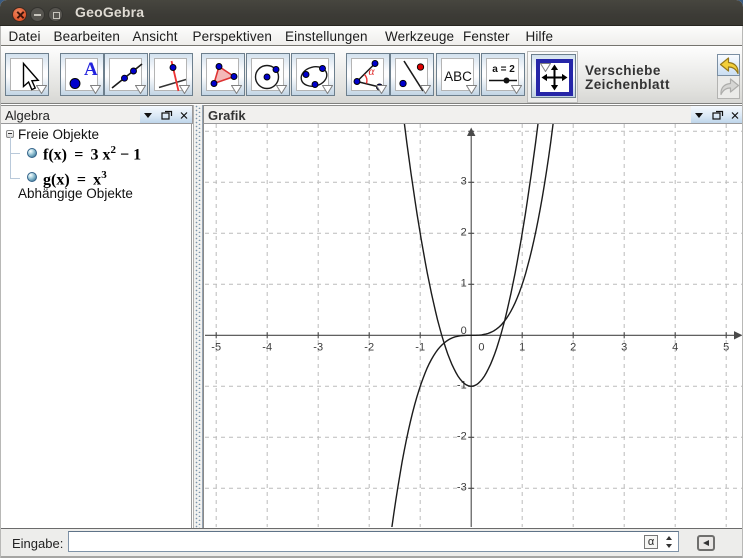 Image resolution: width=743 pixels, height=558 pixels. Describe the element at coordinates (503, 69) in the screenshot. I see `svg-text: a = 2` at that location.